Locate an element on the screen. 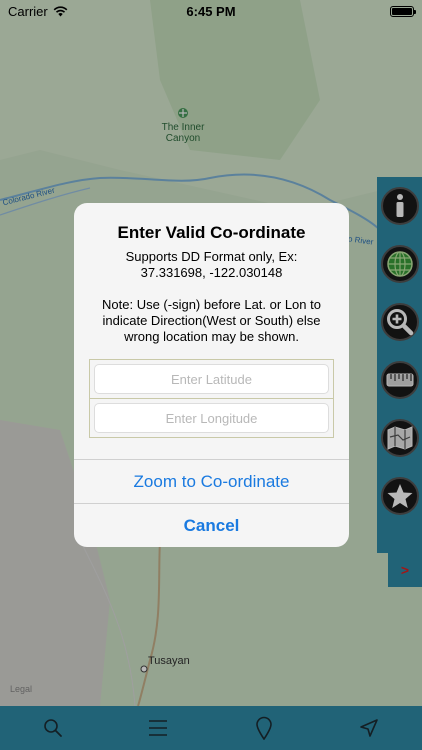 Image resolution: width=422 pixels, height=750 pixels. alert-message-line1: Supports DD Format only, Ex: is located at coordinates (211, 256).